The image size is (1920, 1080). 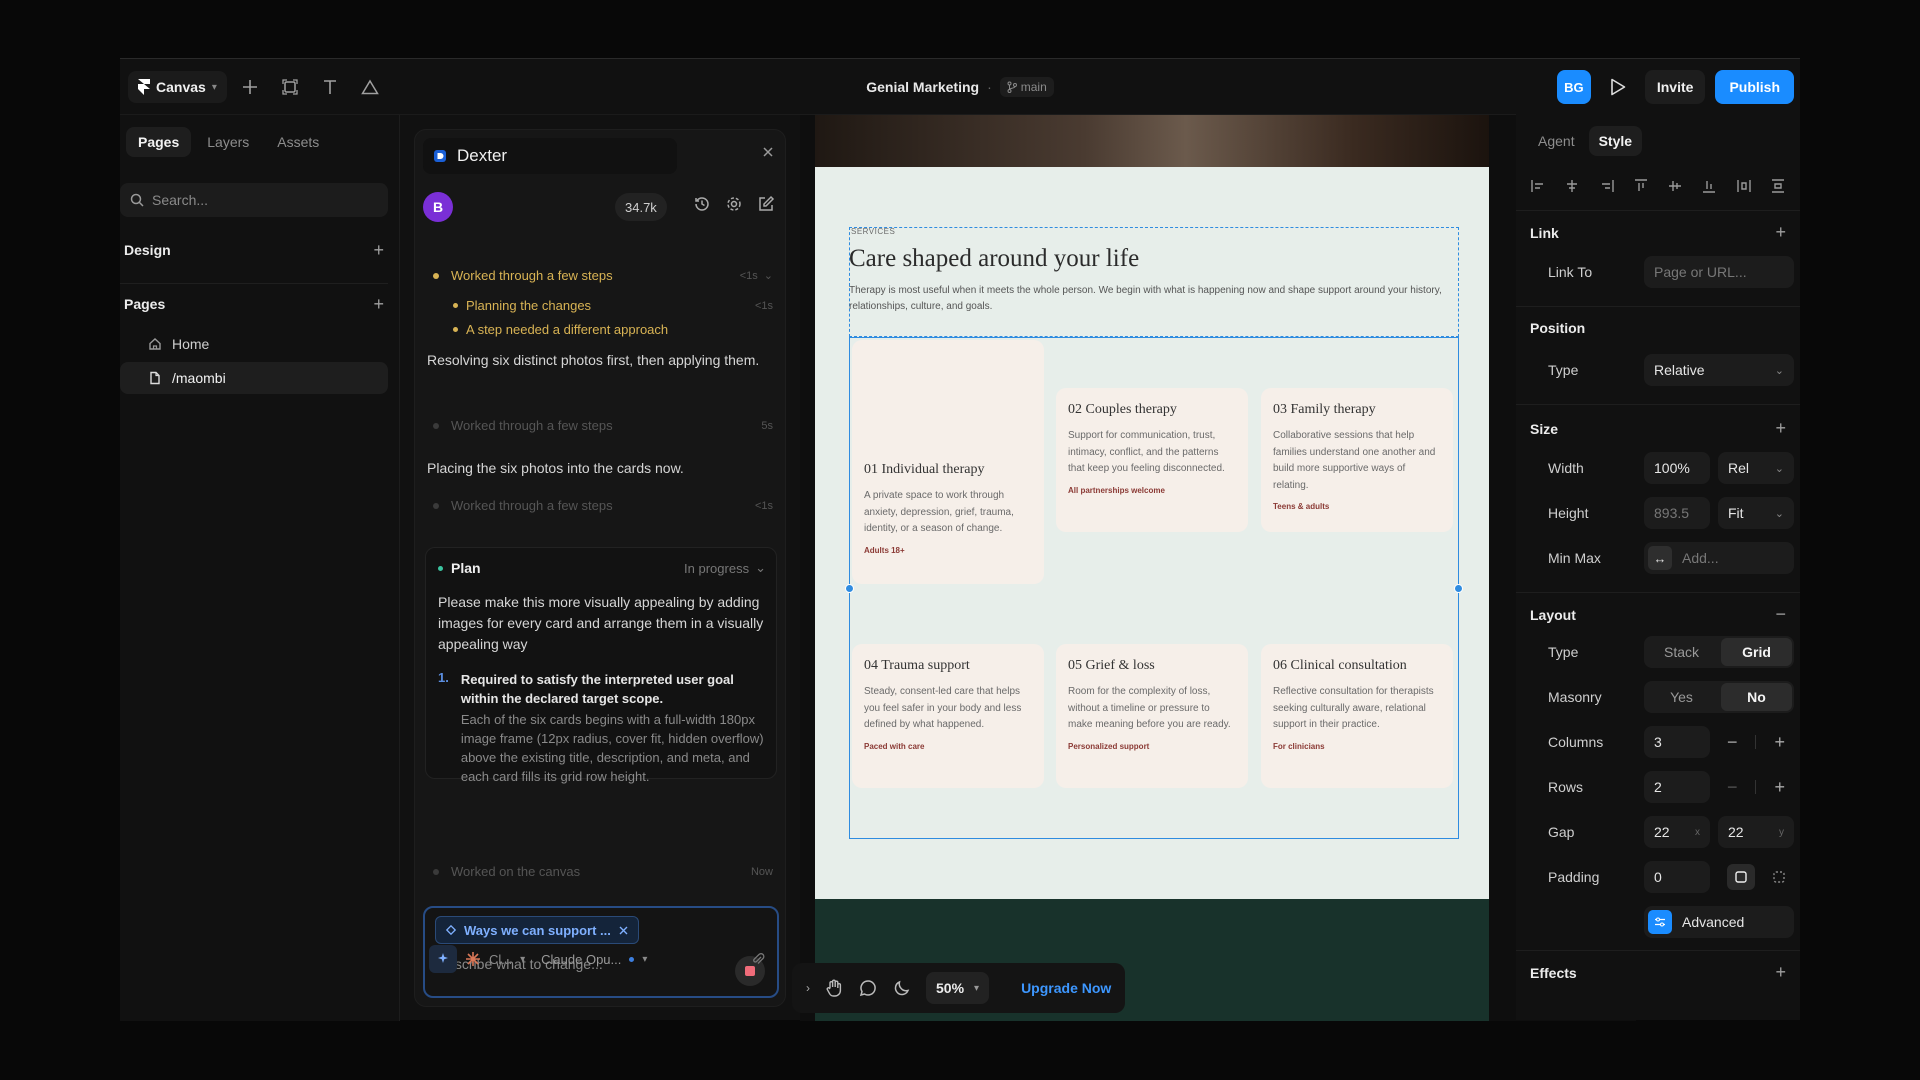 What do you see at coordinates (766, 204) in the screenshot?
I see `new-chat-icon` at bounding box center [766, 204].